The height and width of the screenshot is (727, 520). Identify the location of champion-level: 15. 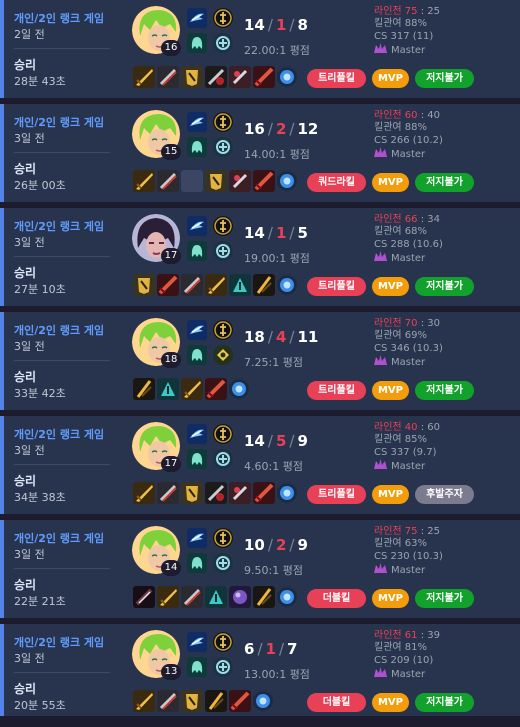
(171, 152).